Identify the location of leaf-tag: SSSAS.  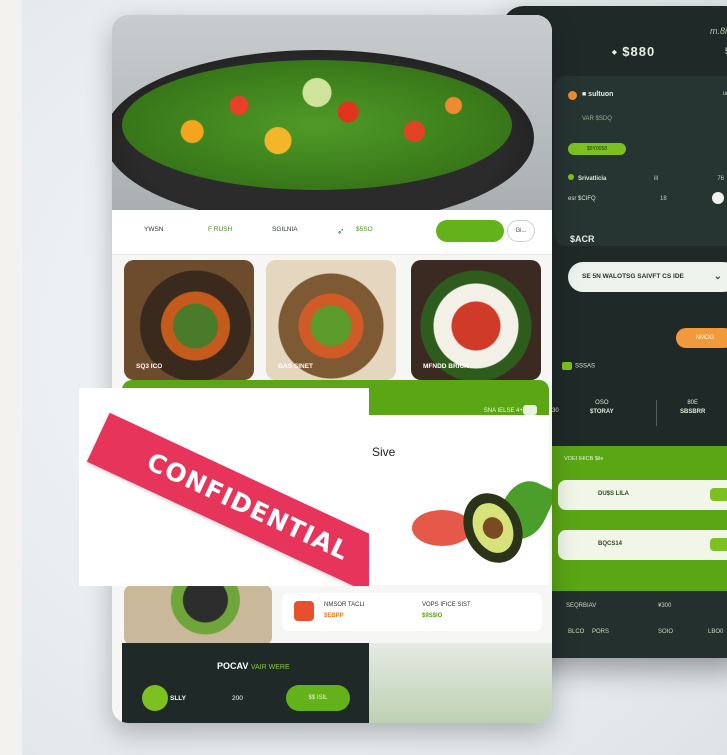
(578, 366).